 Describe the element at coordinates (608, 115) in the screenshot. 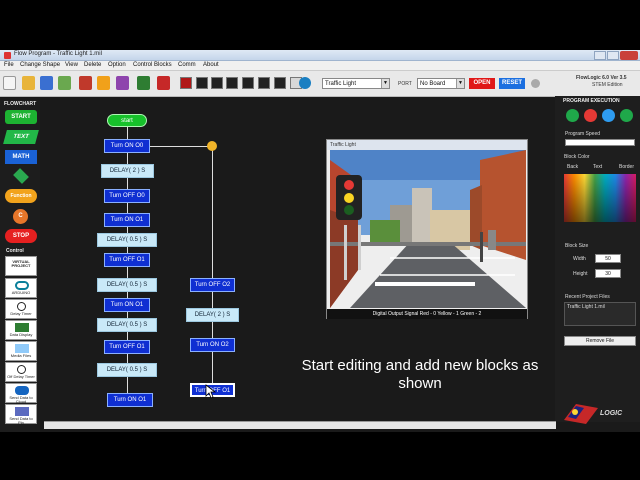

I see `pause-button` at that location.